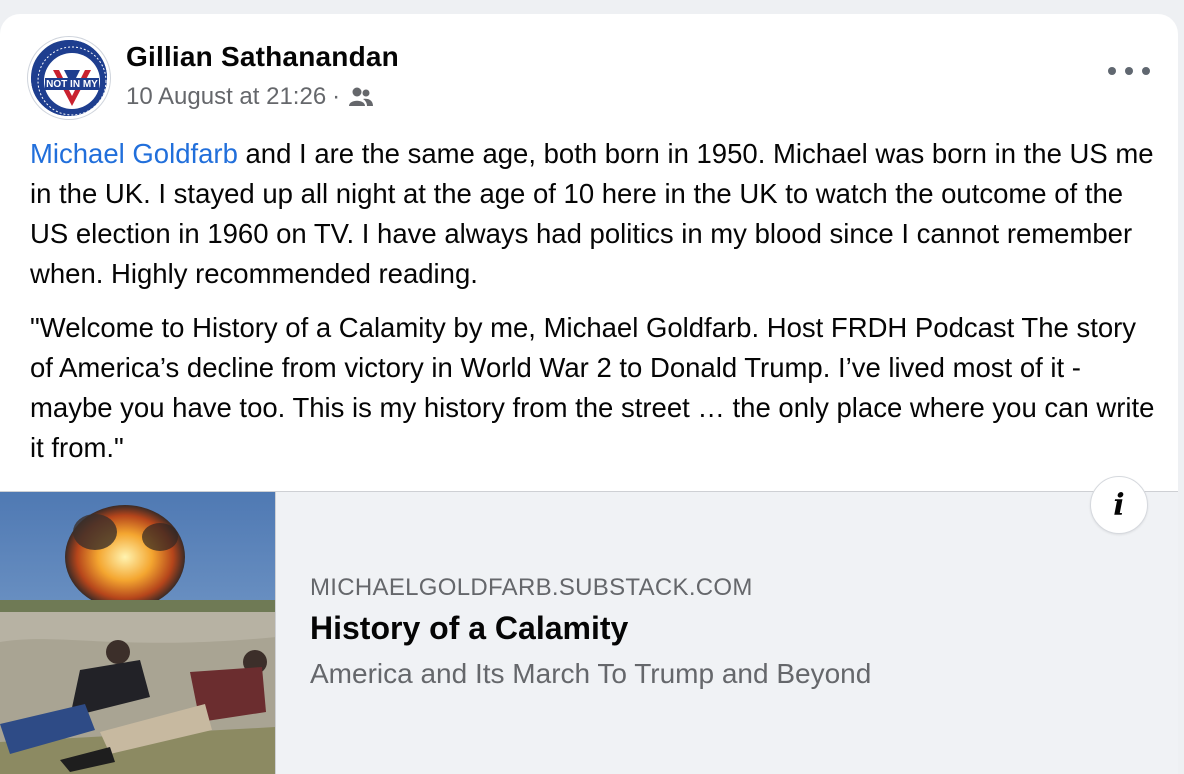  What do you see at coordinates (134, 153) in the screenshot?
I see `mention-link: Michael Goldfarb` at bounding box center [134, 153].